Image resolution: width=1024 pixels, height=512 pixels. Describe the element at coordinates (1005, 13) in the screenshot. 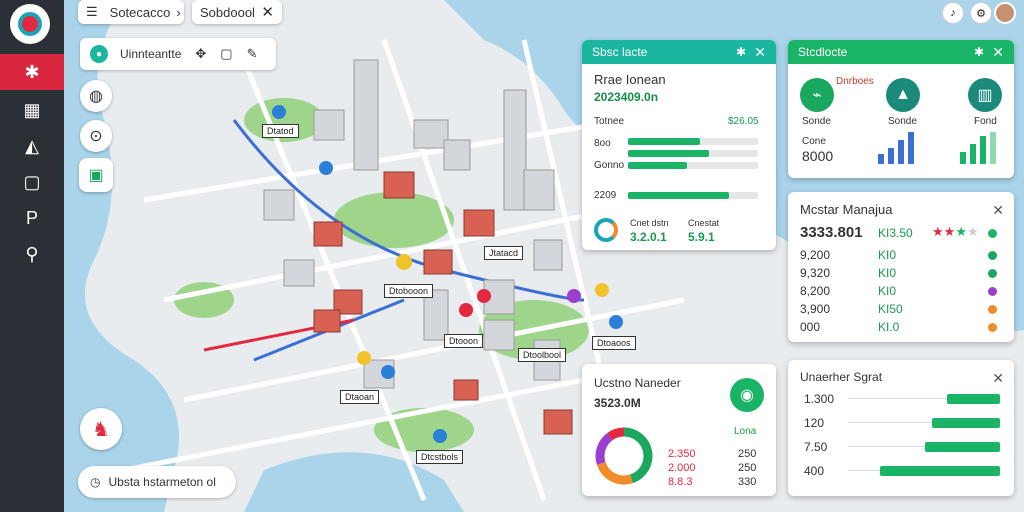

I see `avatar` at that location.